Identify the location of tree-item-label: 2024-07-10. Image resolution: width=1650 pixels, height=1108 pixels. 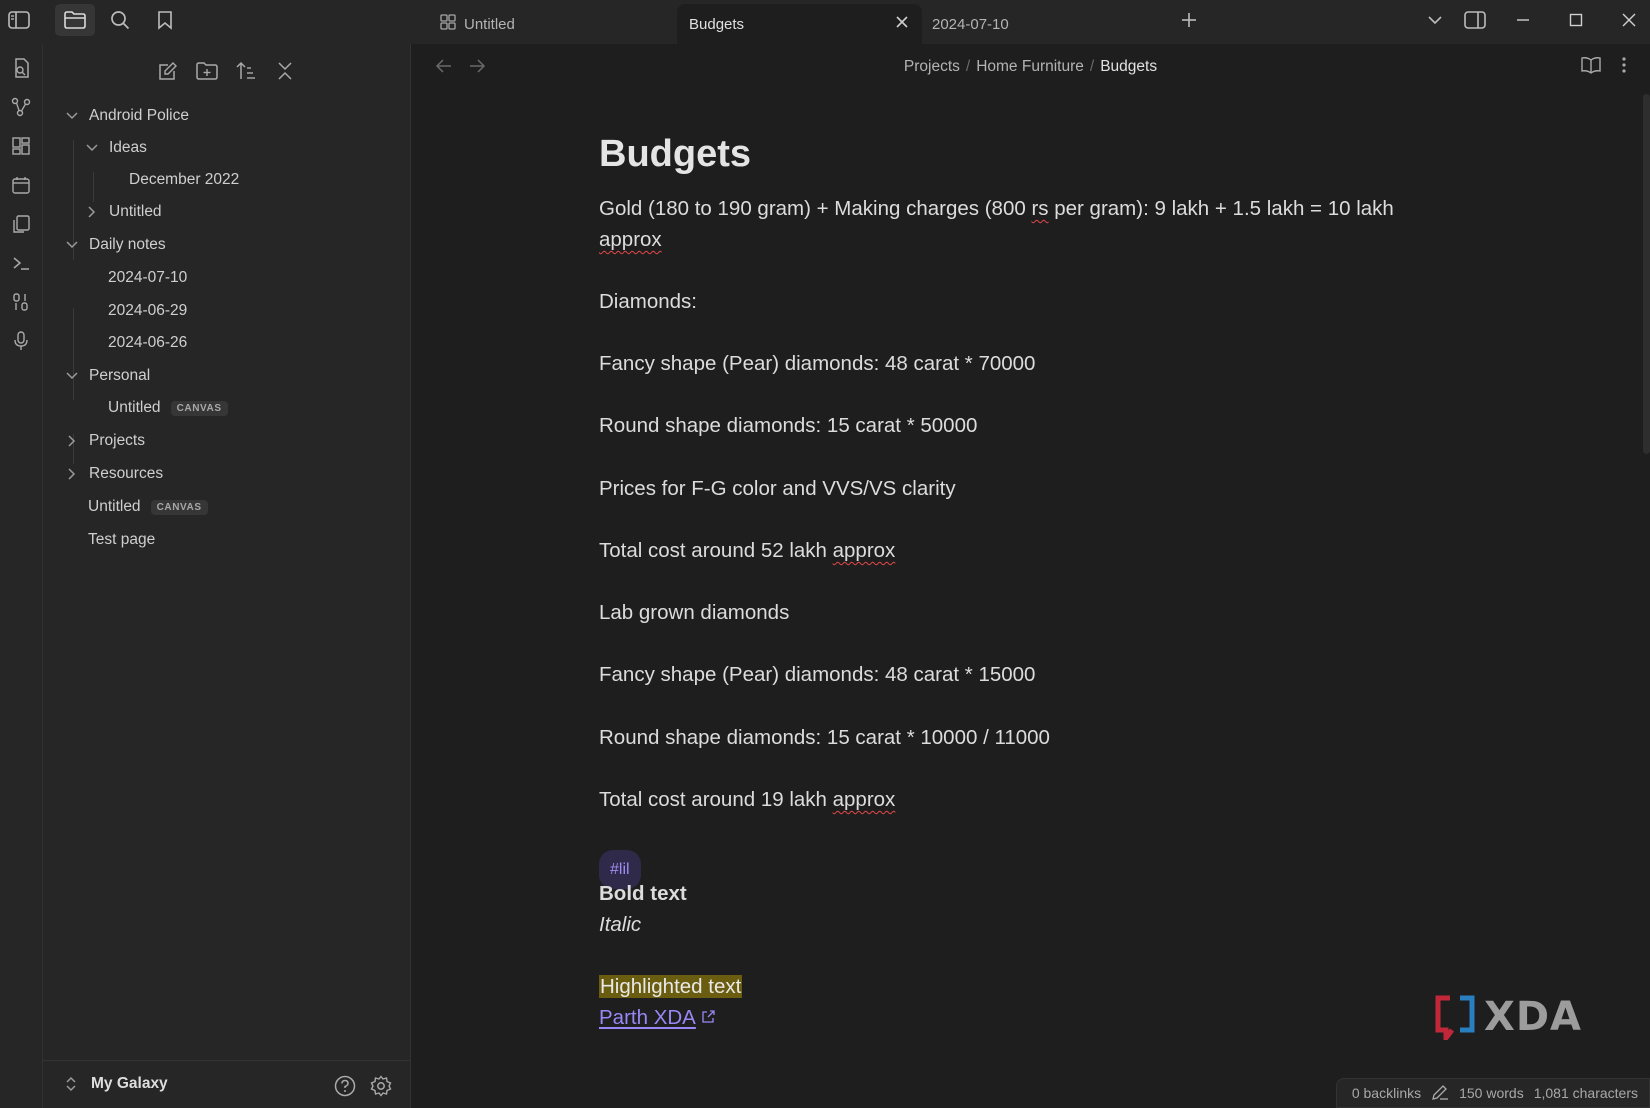
(148, 277).